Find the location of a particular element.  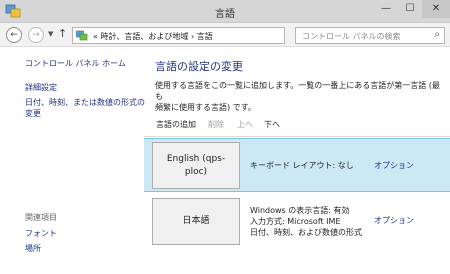

close-button: ✕ is located at coordinates (436, 9).